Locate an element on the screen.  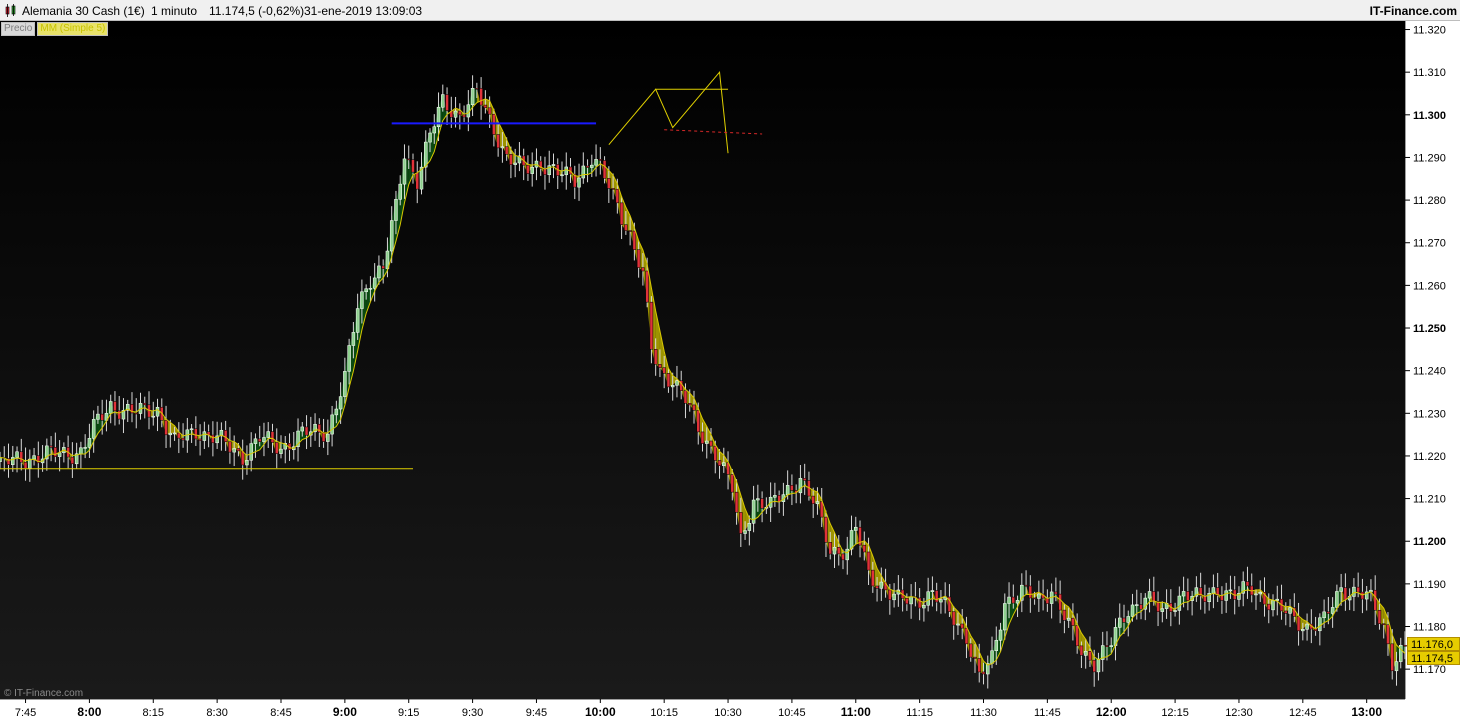
time-axis is located at coordinates (702, 709).